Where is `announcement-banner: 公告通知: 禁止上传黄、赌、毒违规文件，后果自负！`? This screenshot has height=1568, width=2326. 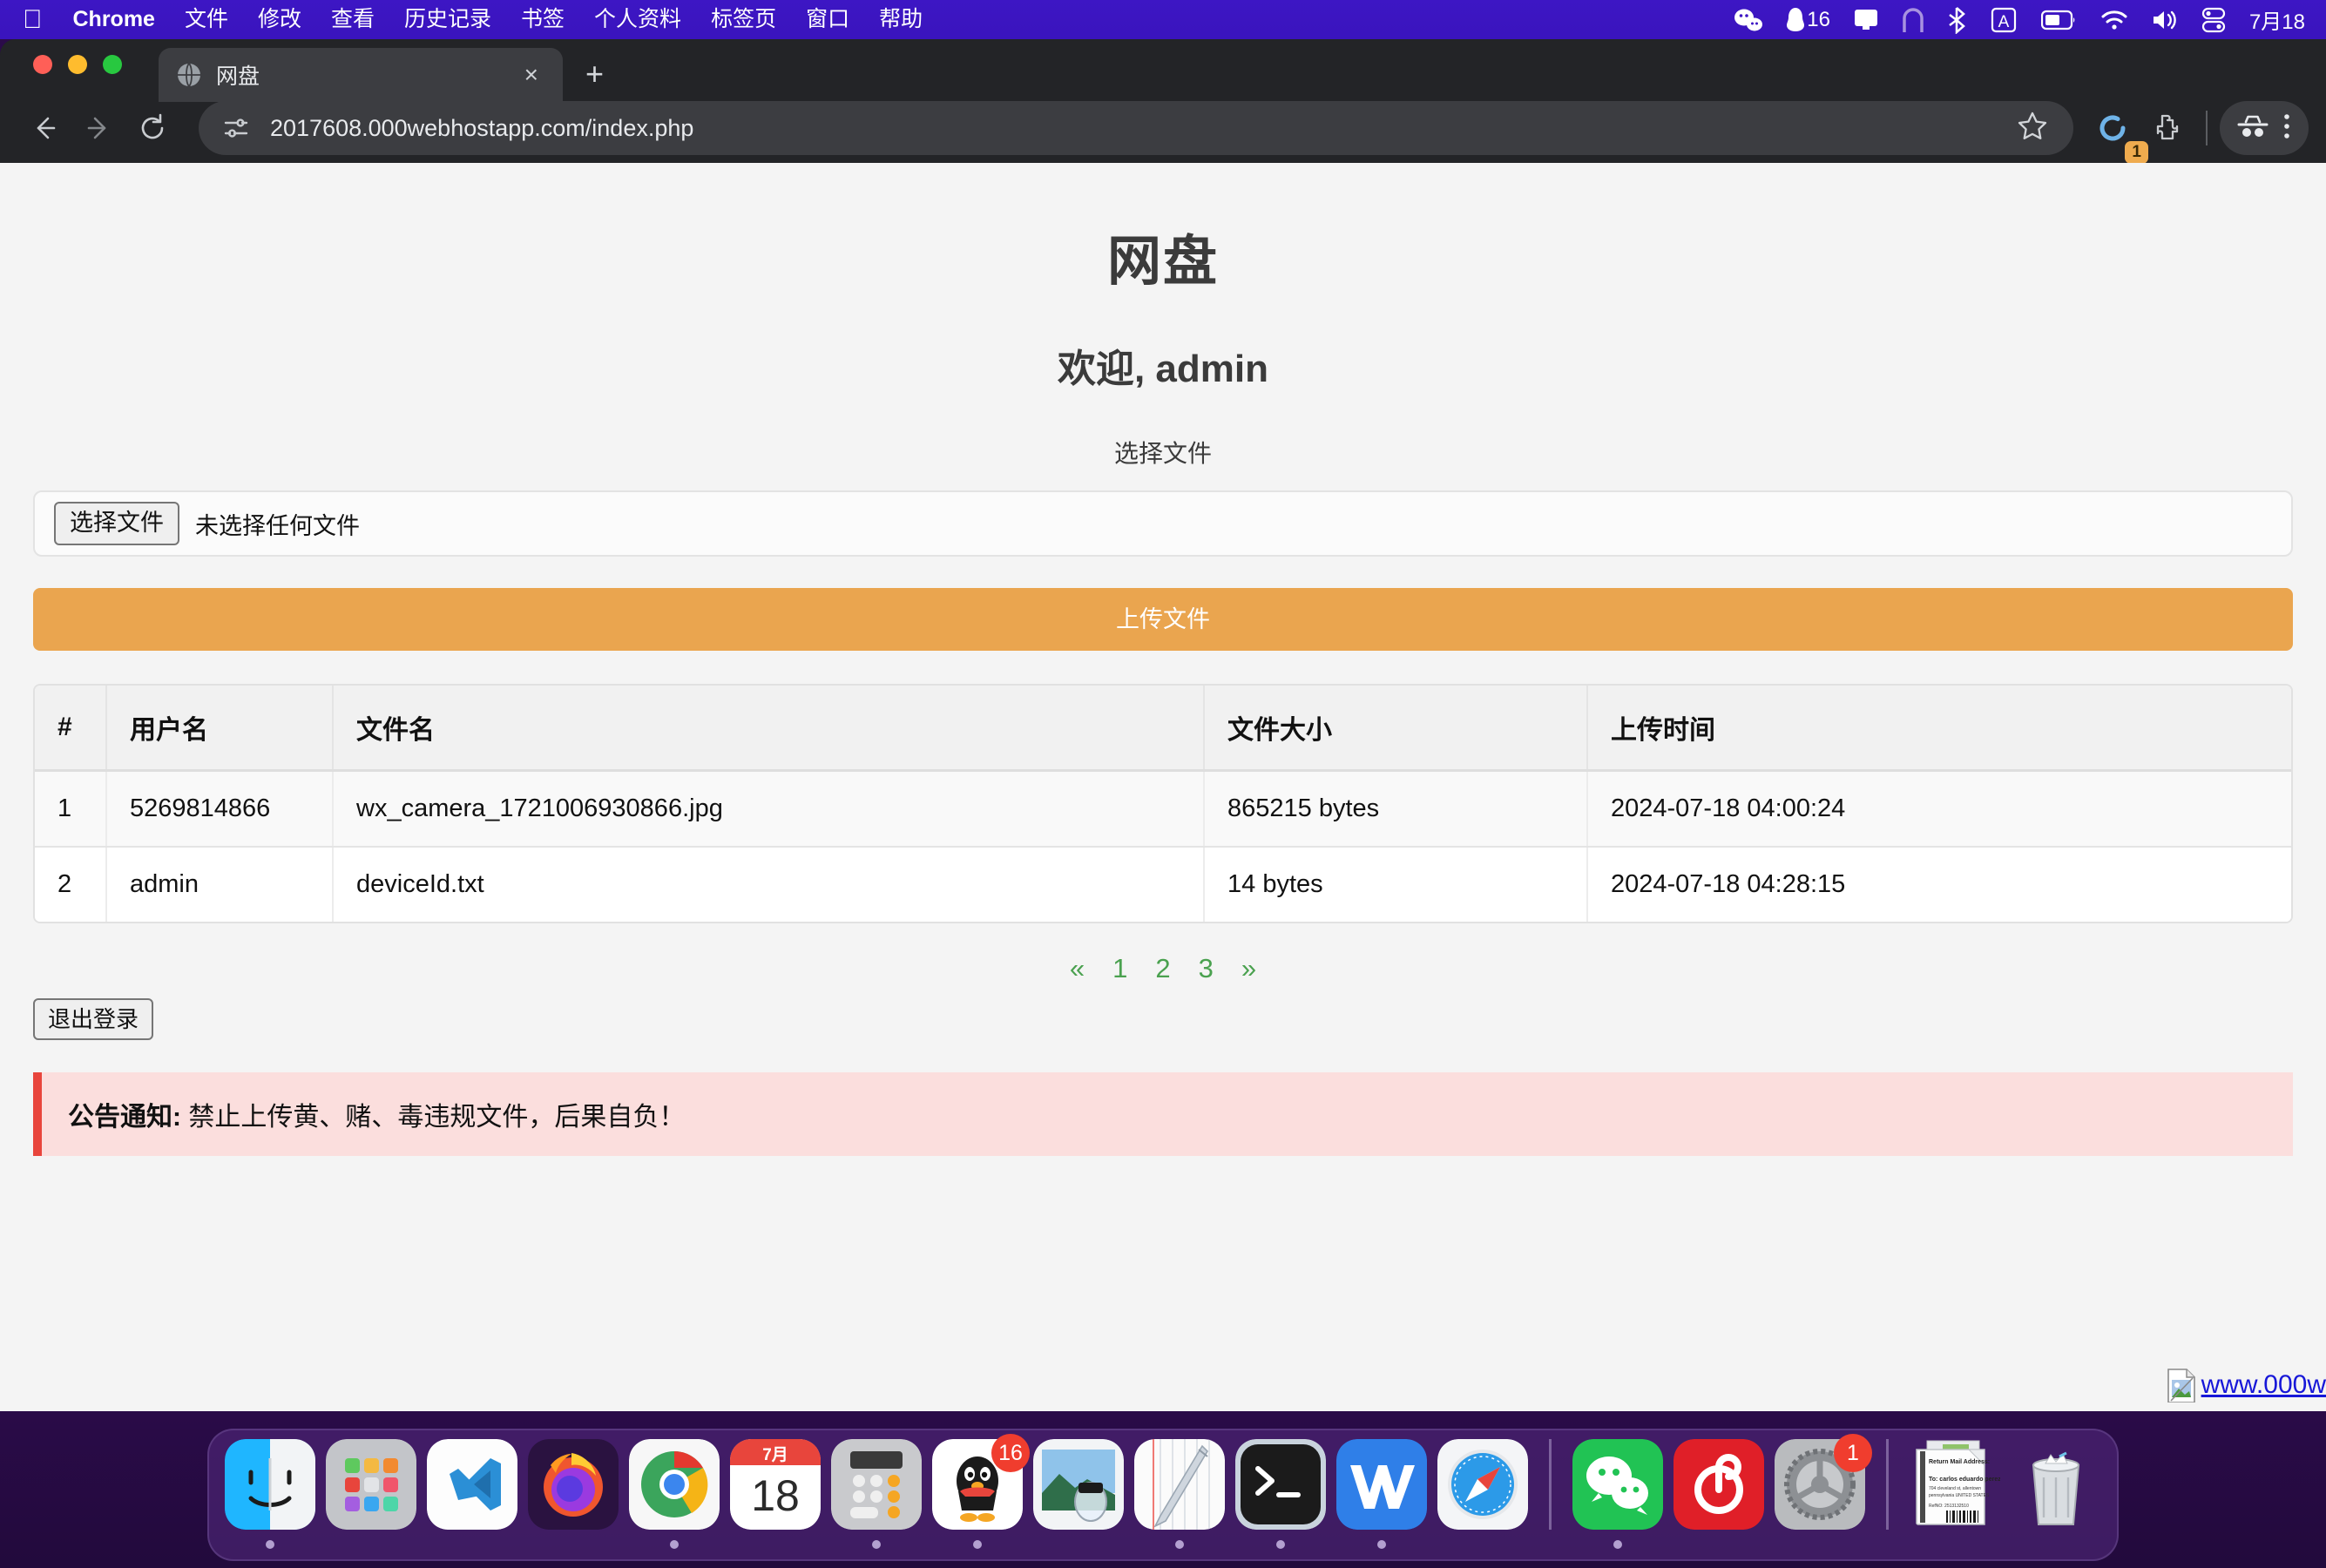 announcement-banner: 公告通知: 禁止上传黄、赌、毒违规文件，后果自负！ is located at coordinates (1163, 1113).